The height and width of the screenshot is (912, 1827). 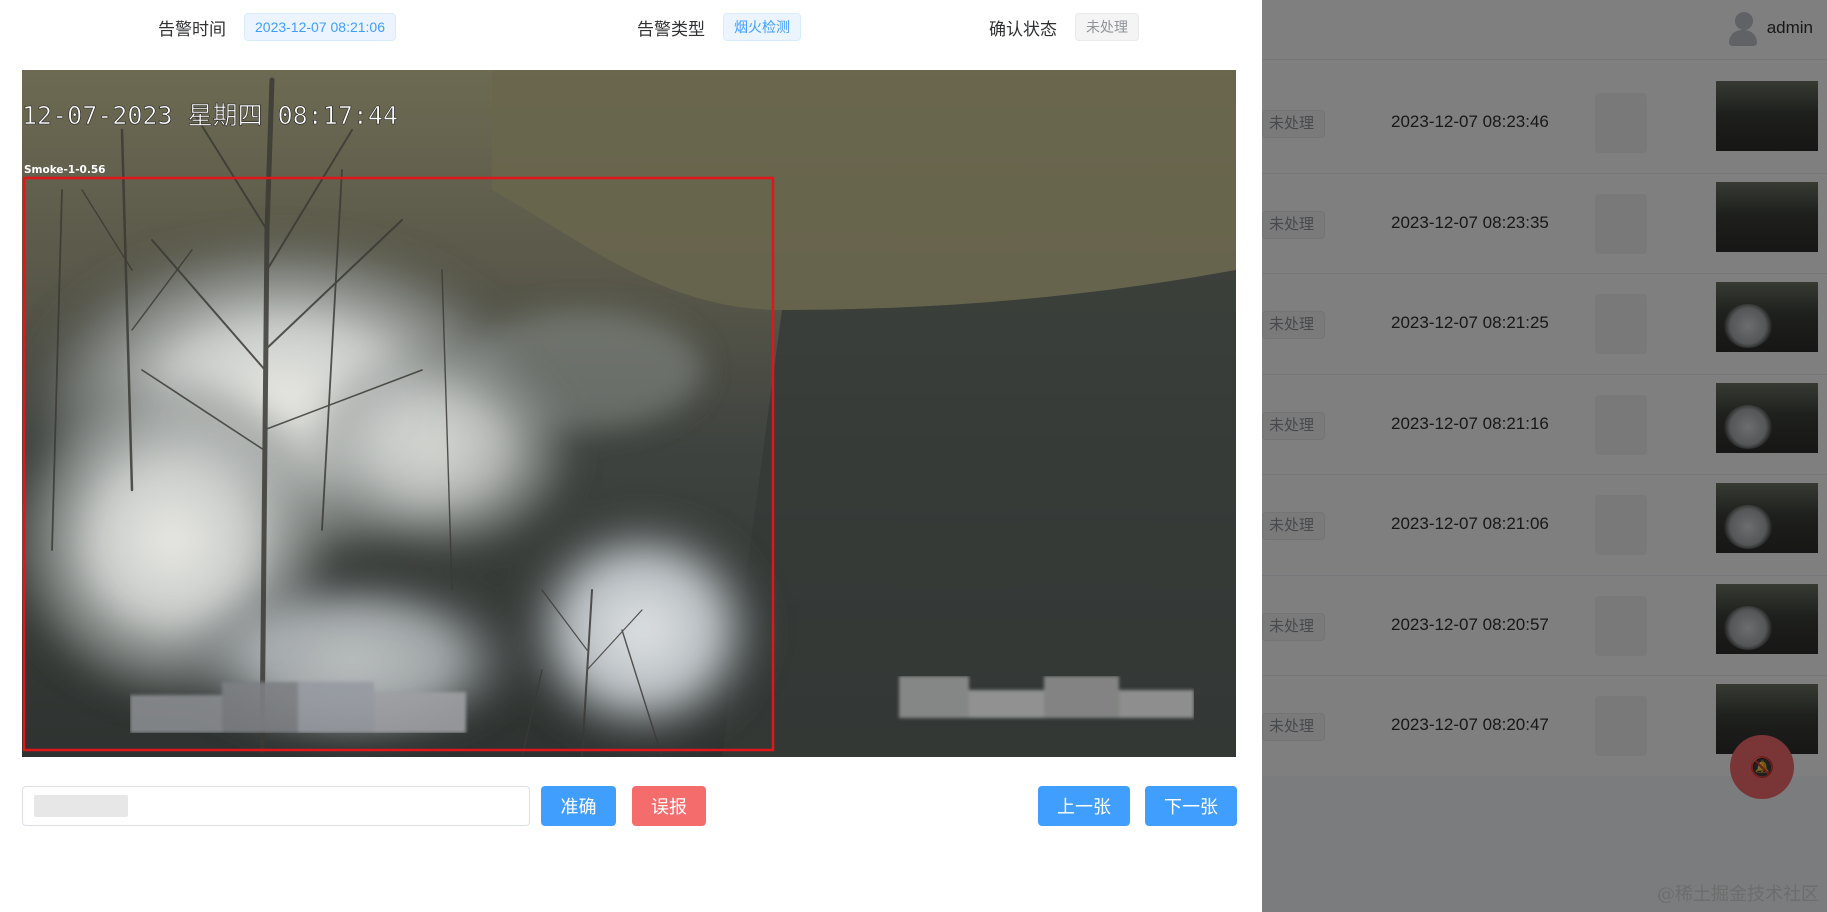 I want to click on alarm-type-label: 告警类型, so click(x=671, y=29).